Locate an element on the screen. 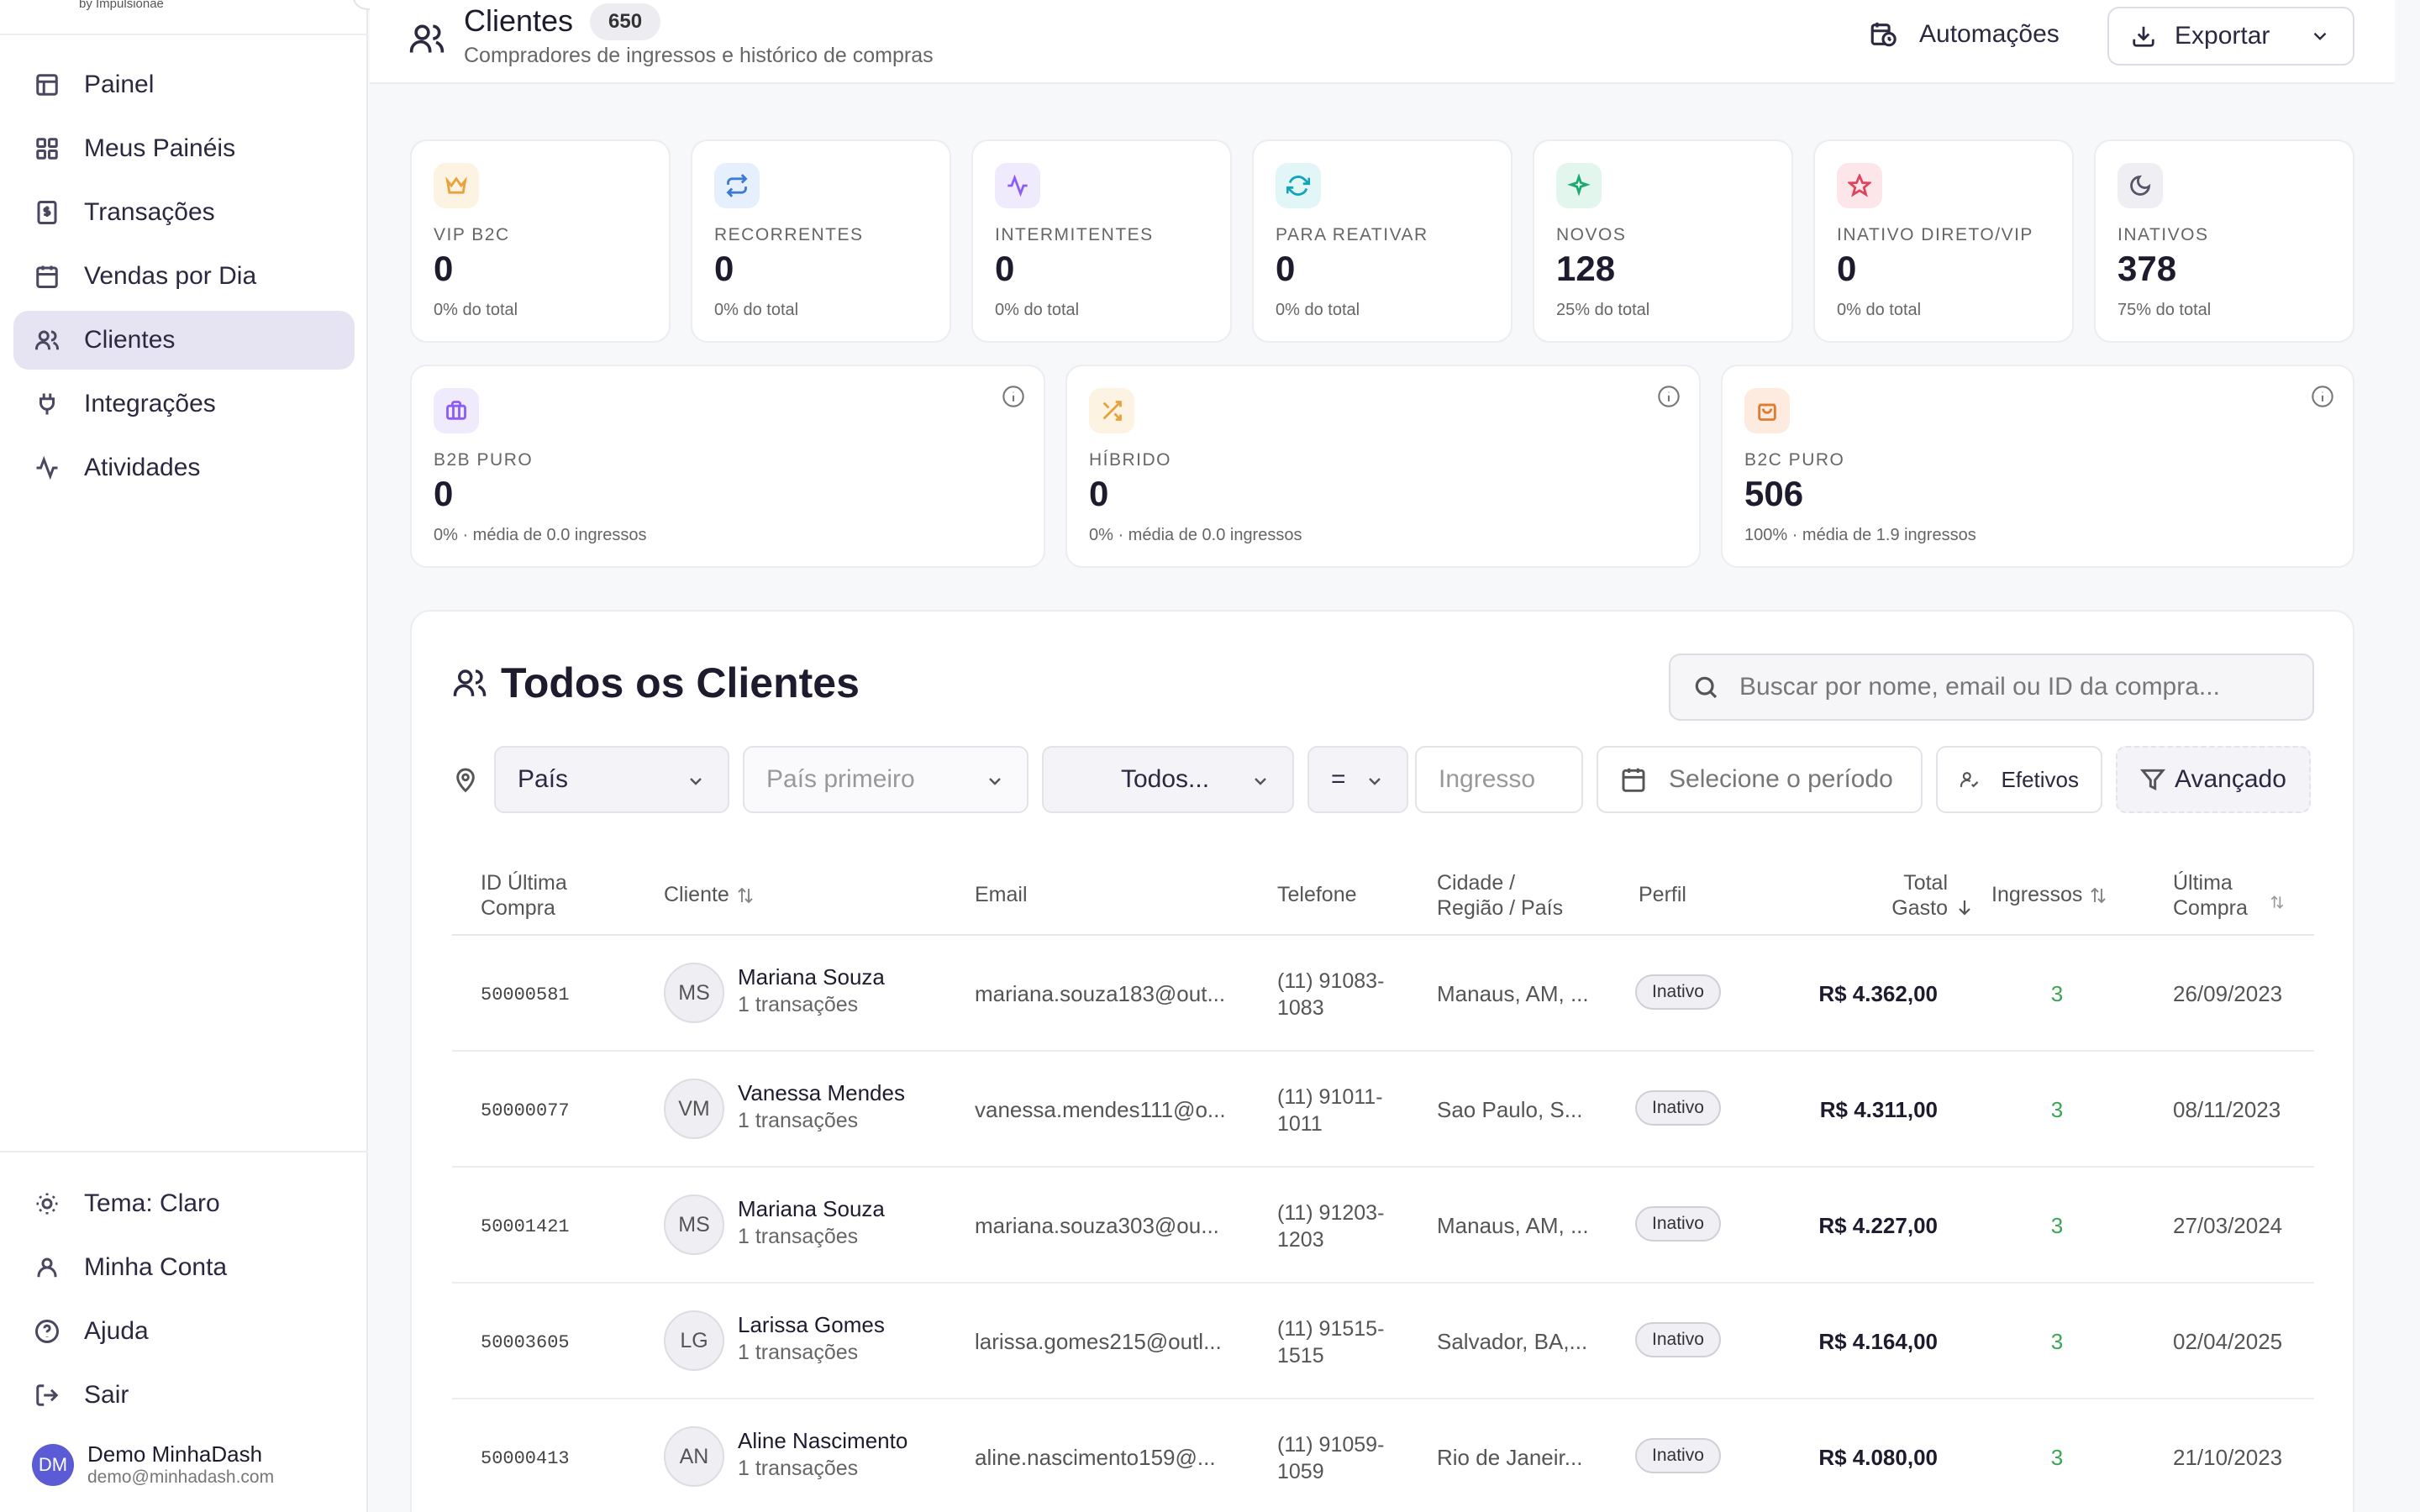 The image size is (2420, 1512). stat-label: INTERMITENTES is located at coordinates (1074, 234).